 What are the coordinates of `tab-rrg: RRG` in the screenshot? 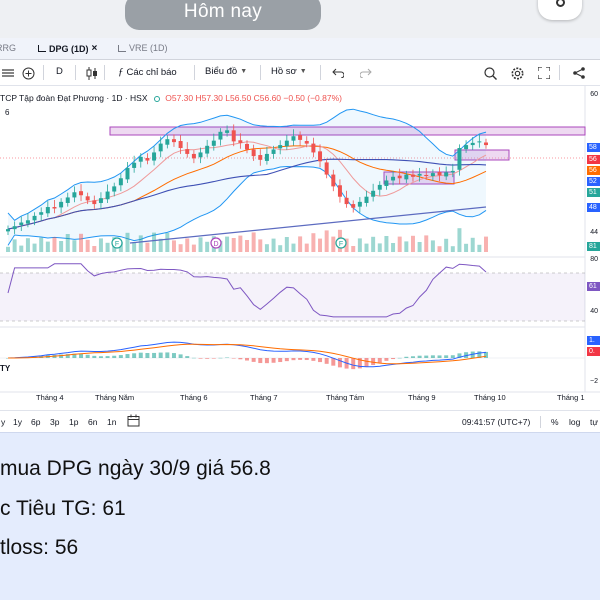 It's located at (8, 48).